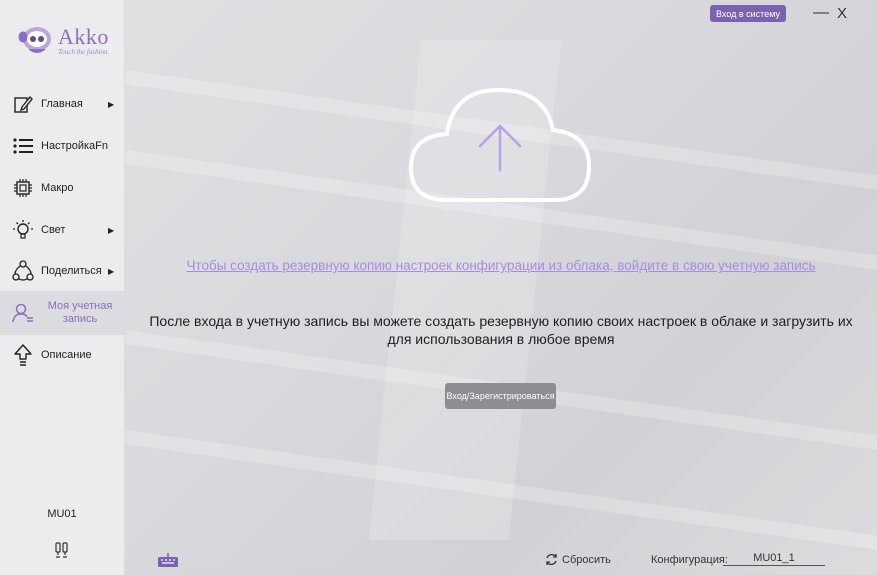 The height and width of the screenshot is (575, 877). Describe the element at coordinates (62, 550) in the screenshot. I see `device-link-icon` at that location.